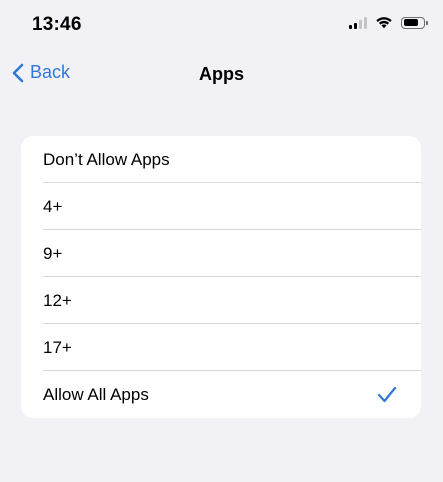  What do you see at coordinates (387, 394) in the screenshot?
I see `checkmark-icon` at bounding box center [387, 394].